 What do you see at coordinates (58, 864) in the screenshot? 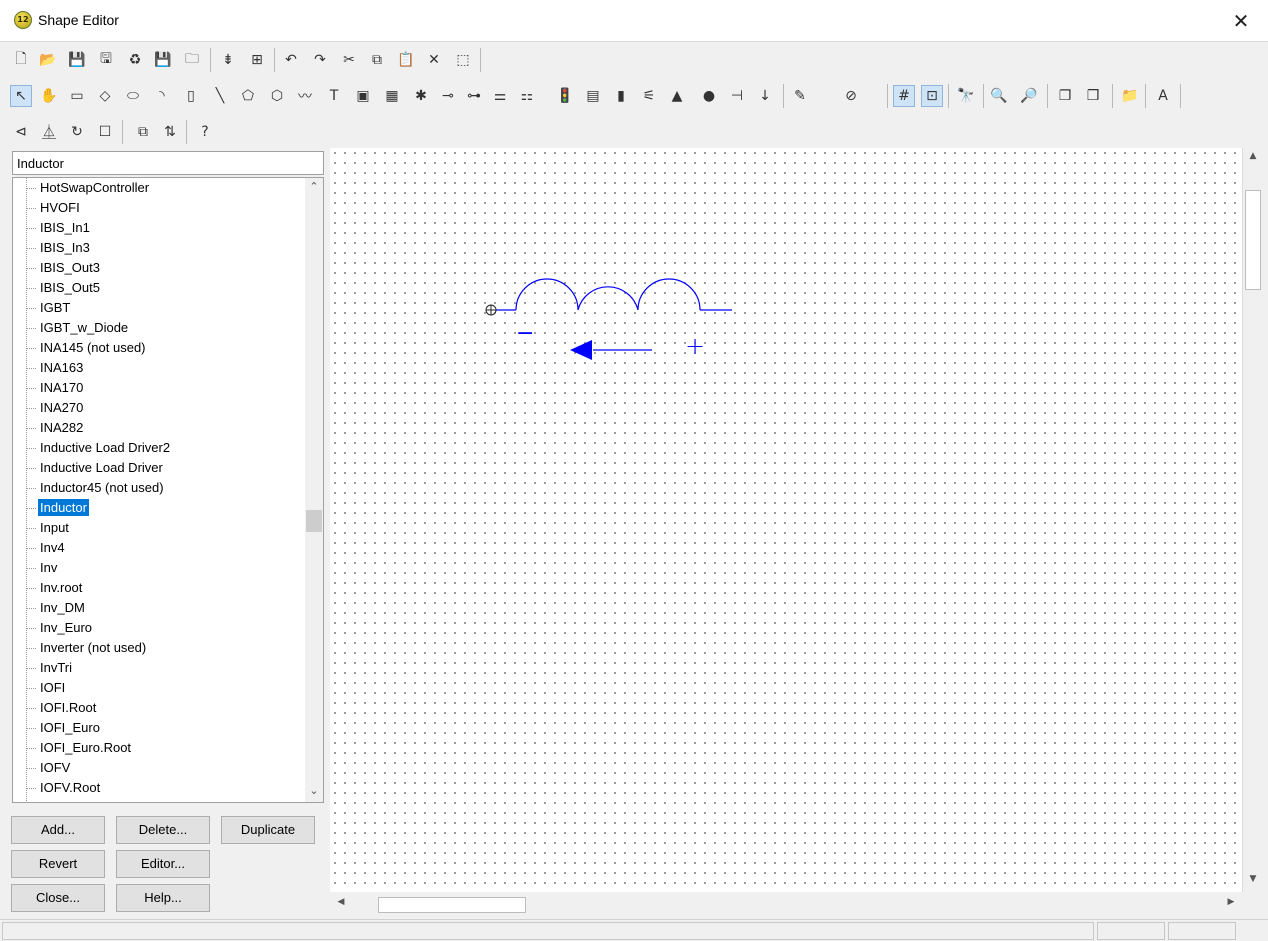
I see `revert-button: Revert` at bounding box center [58, 864].